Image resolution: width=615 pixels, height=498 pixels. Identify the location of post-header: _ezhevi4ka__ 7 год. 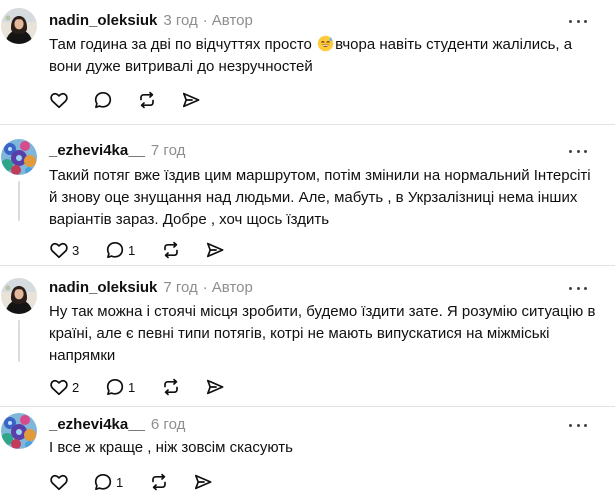
(117, 151).